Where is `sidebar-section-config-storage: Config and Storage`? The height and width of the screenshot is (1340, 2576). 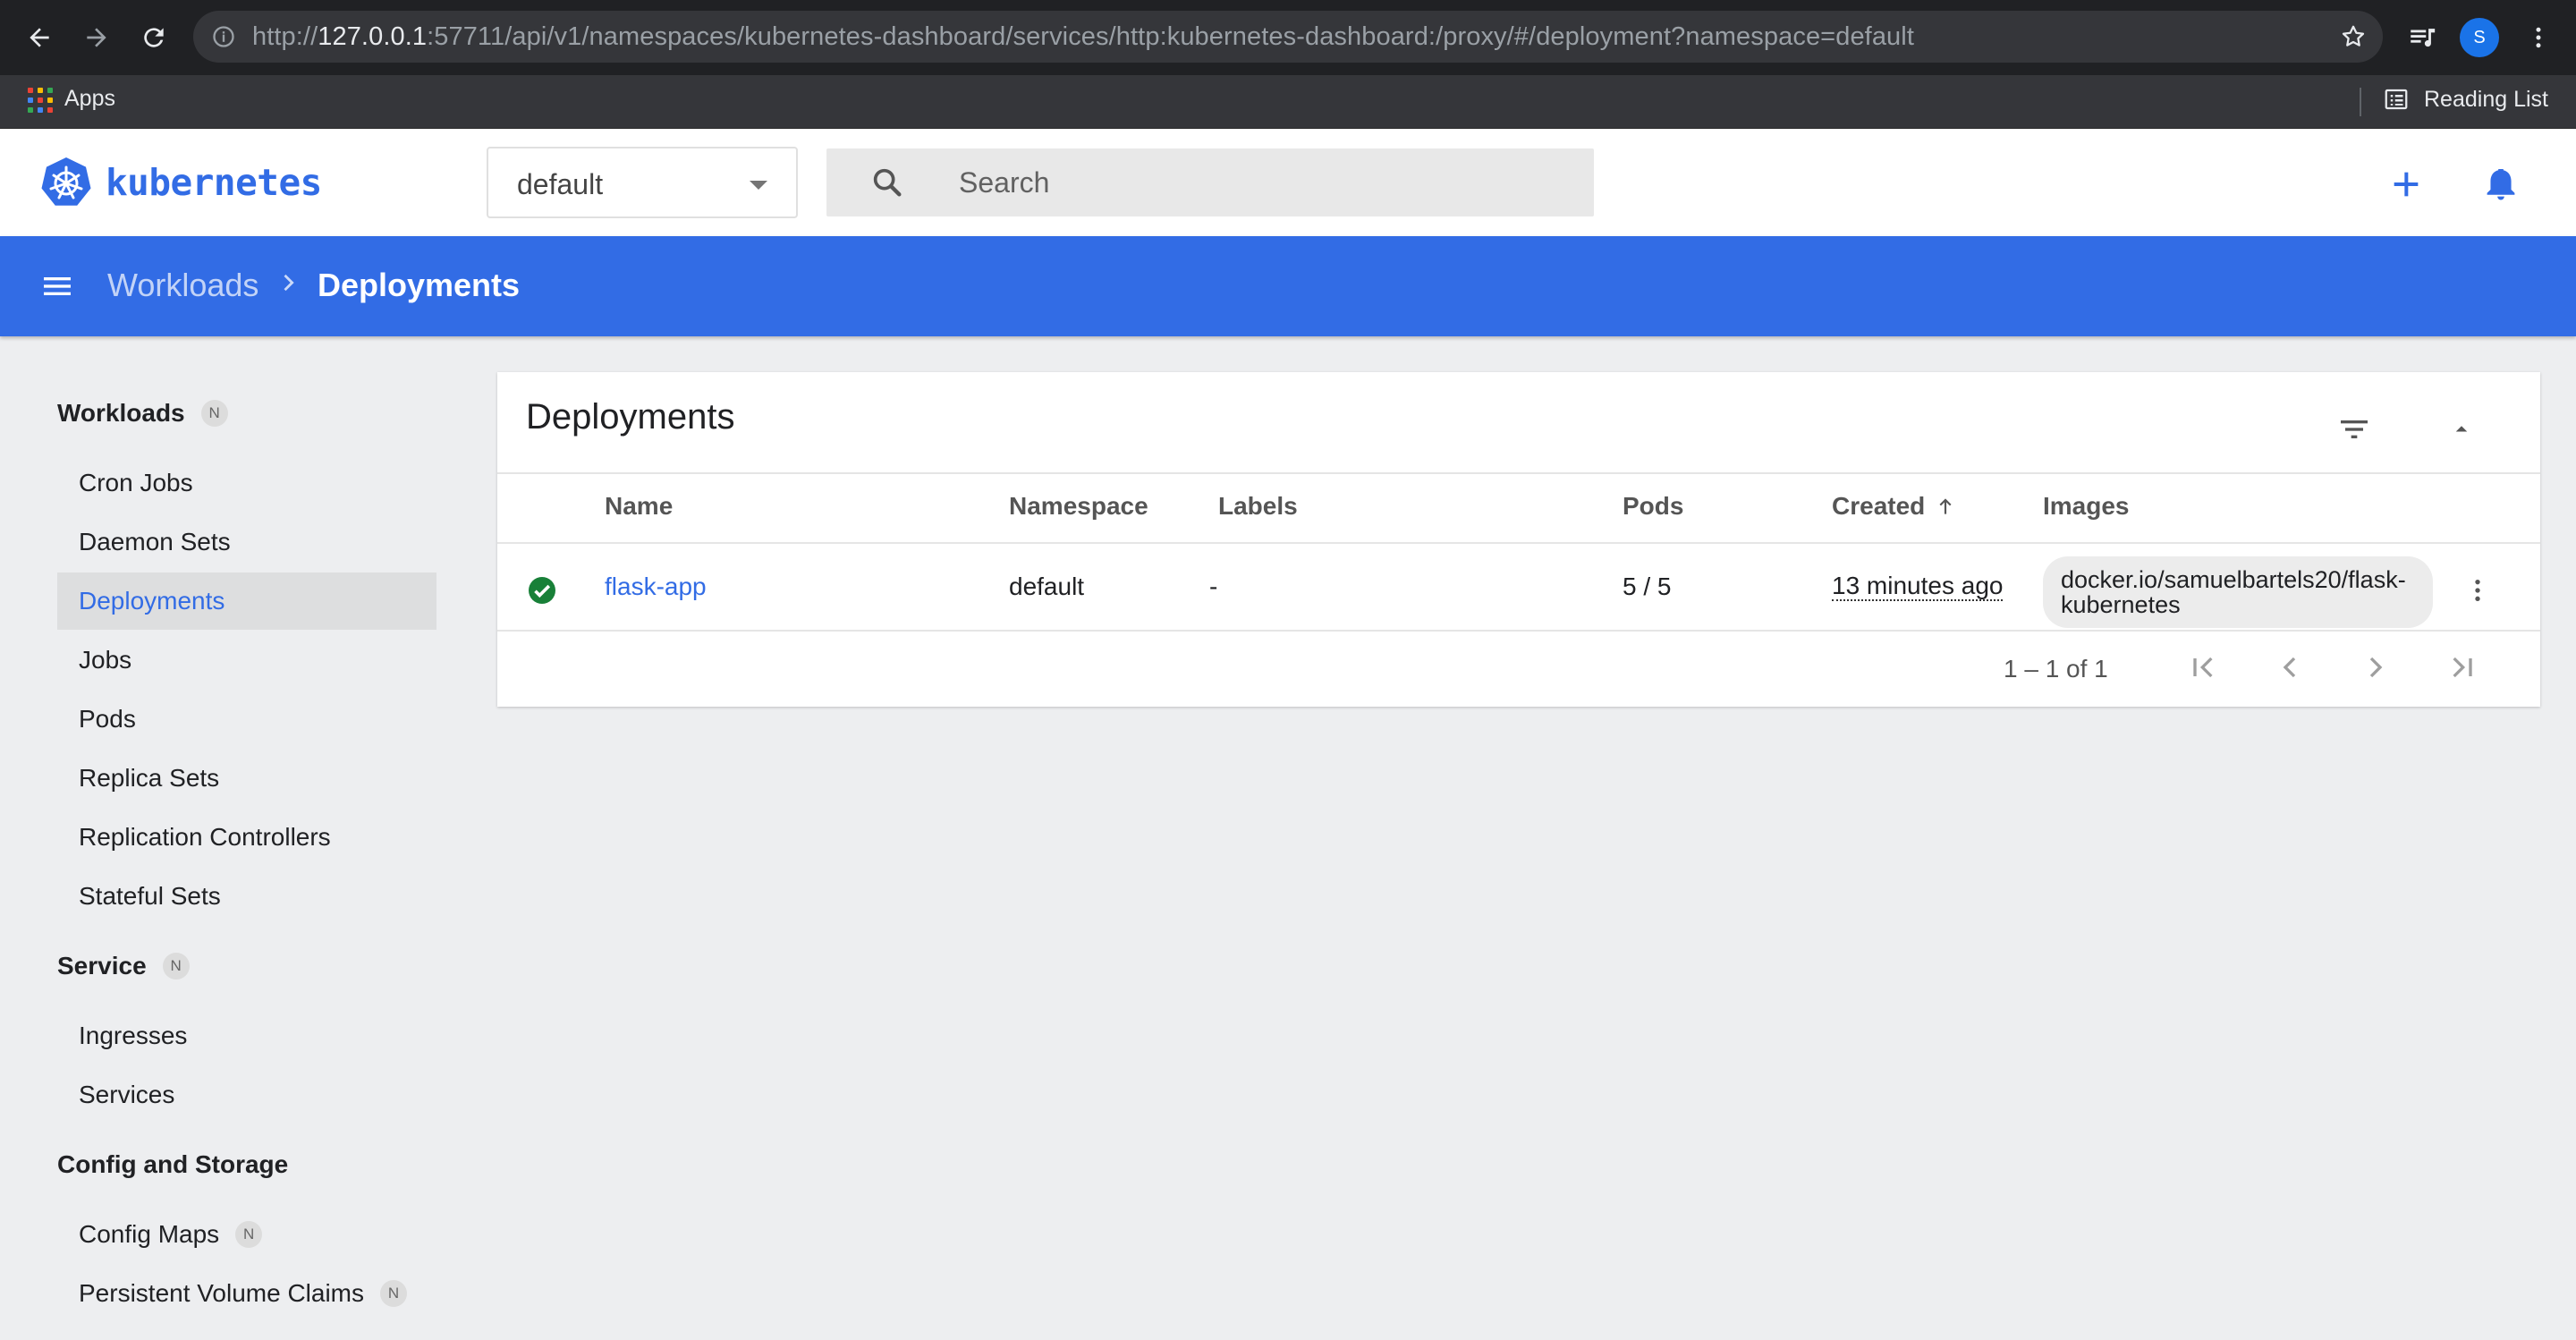 sidebar-section-config-storage: Config and Storage is located at coordinates (172, 1164).